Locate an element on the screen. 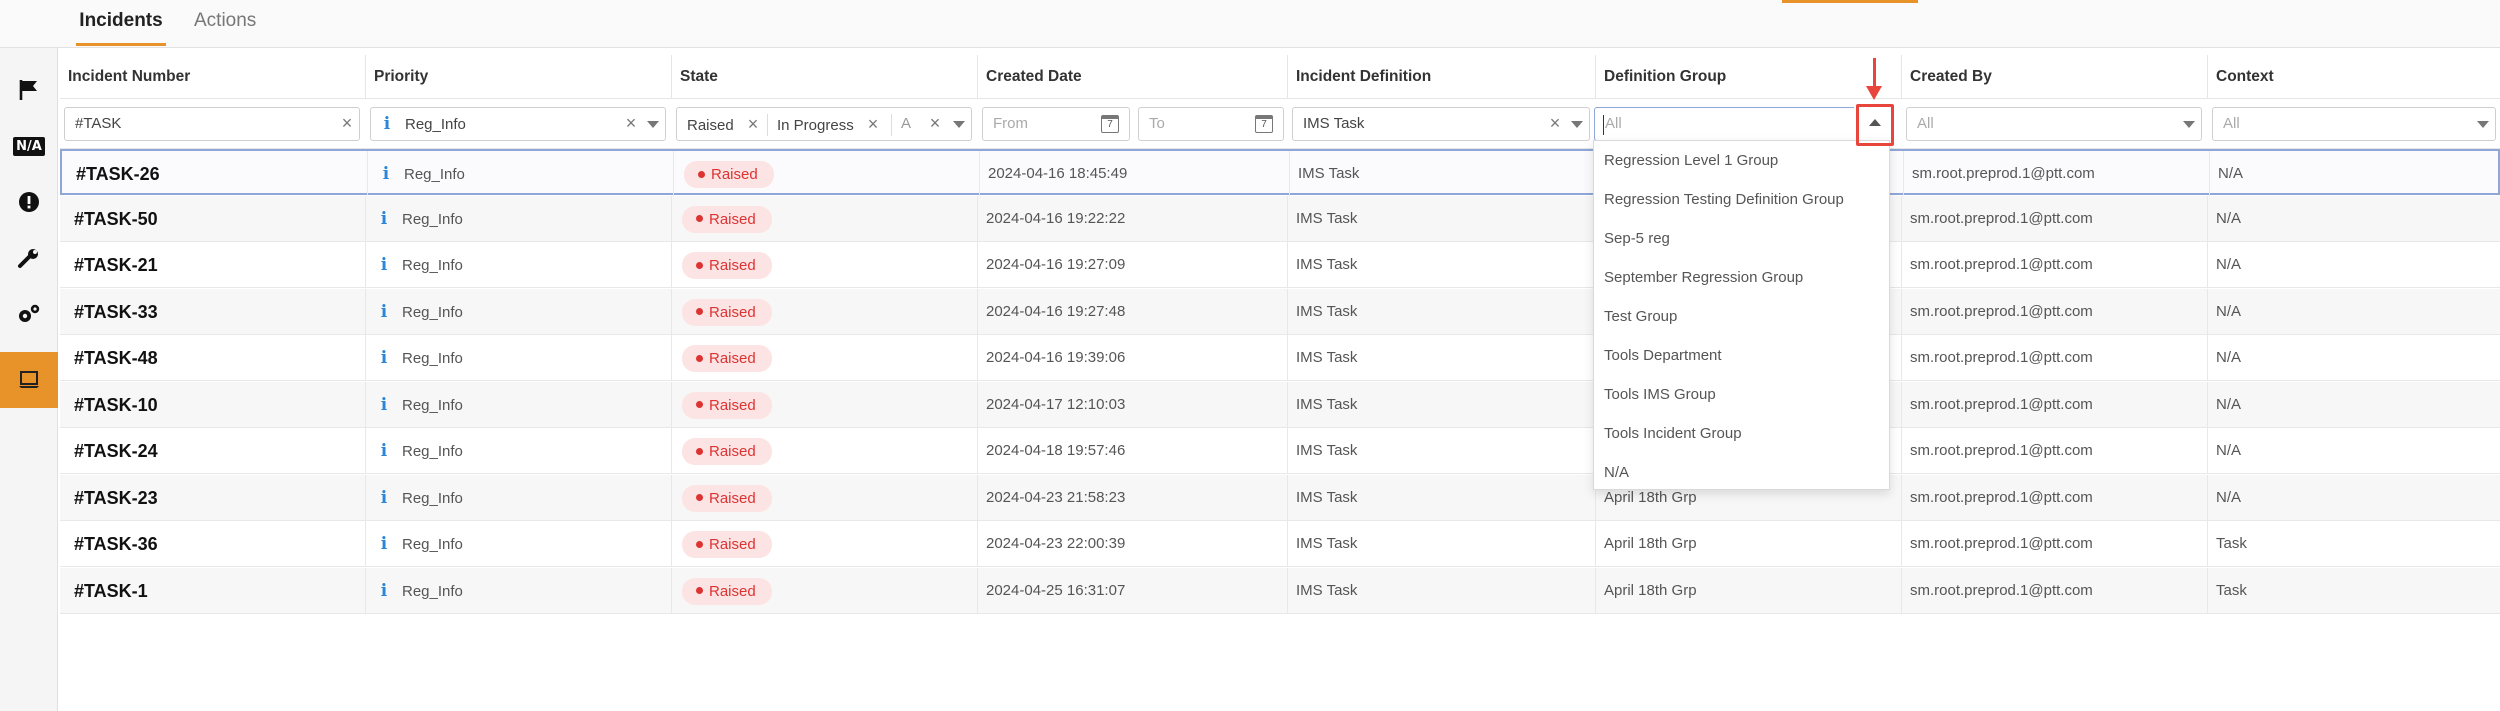  flag-icon is located at coordinates (28, 90).